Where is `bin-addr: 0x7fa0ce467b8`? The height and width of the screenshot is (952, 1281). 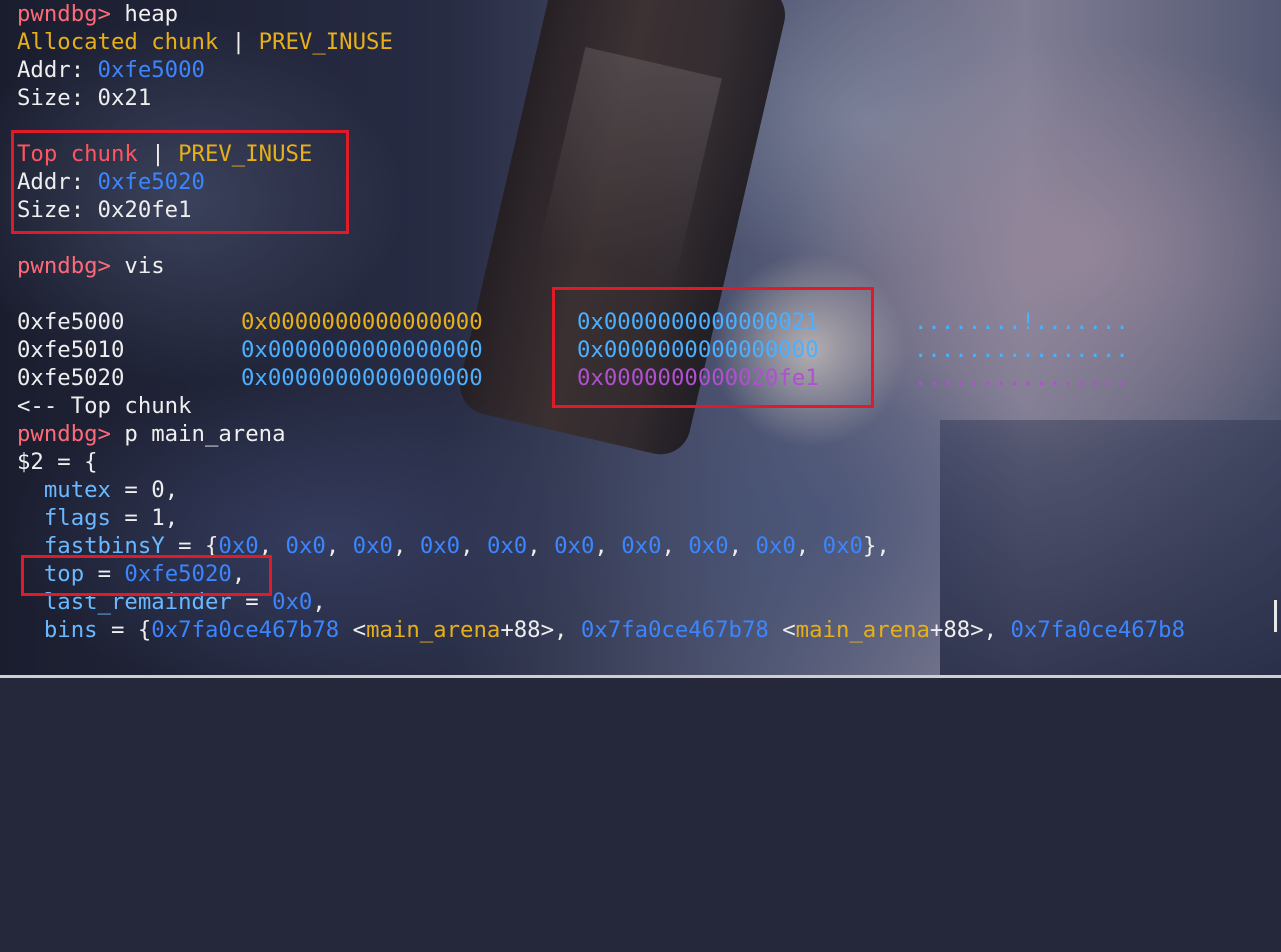 bin-addr: 0x7fa0ce467b8 is located at coordinates (1097, 630).